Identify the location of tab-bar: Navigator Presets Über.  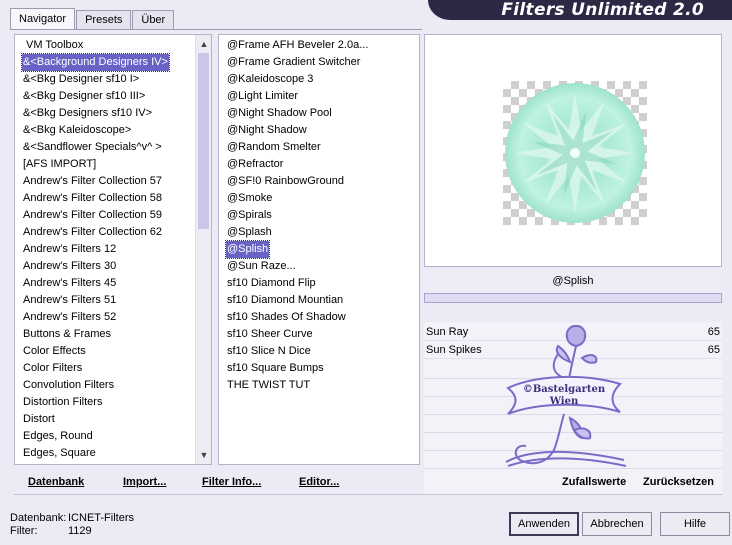
(92, 19).